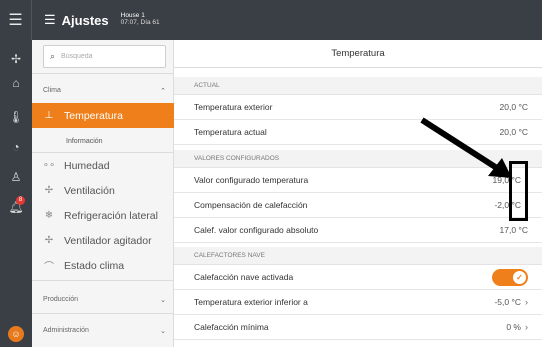 The height and width of the screenshot is (347, 542). What do you see at coordinates (49, 165) in the screenshot?
I see `droplets-icon: ∘∘` at bounding box center [49, 165].